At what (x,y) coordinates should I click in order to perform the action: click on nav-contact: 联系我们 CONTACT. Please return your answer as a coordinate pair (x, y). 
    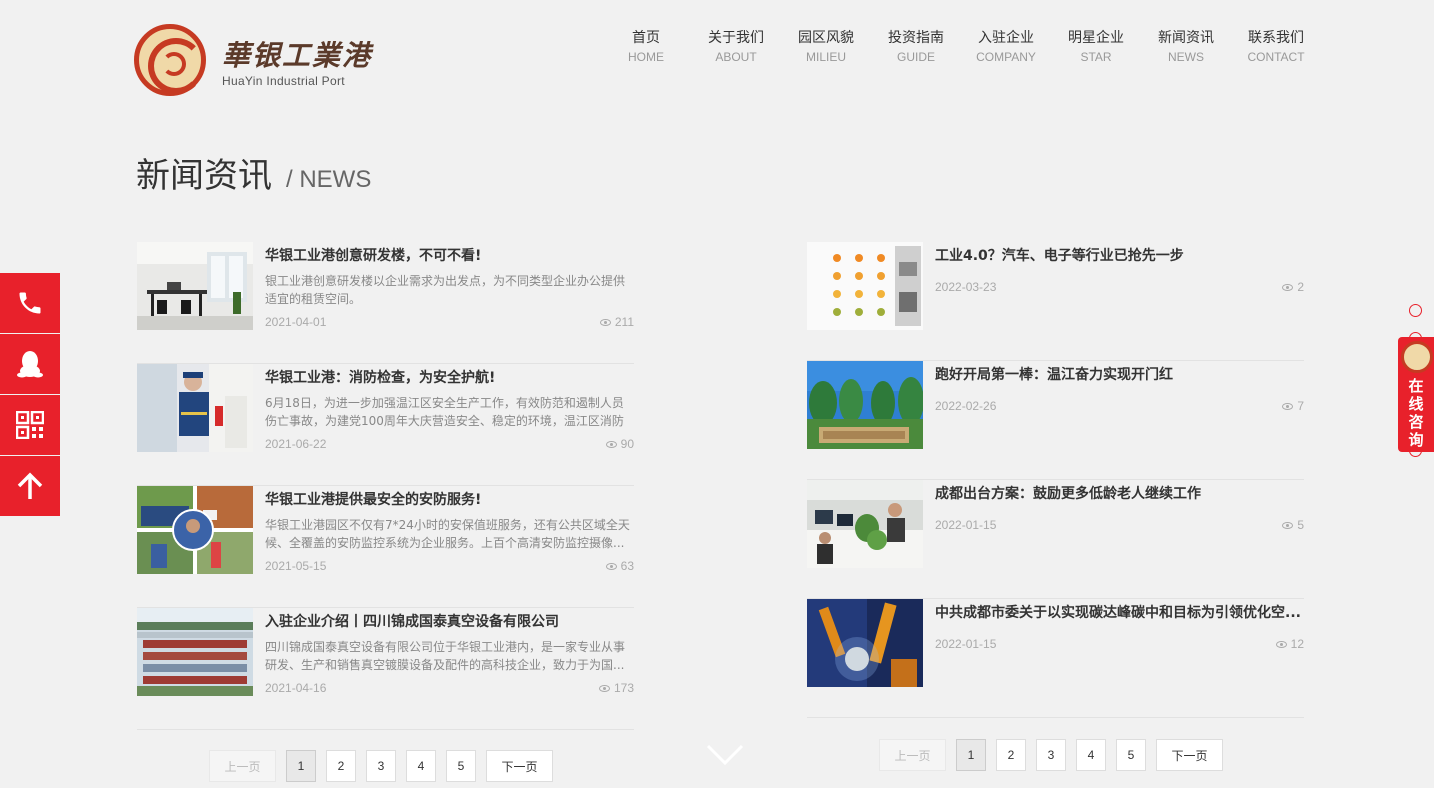
    Looking at the image, I should click on (1276, 46).